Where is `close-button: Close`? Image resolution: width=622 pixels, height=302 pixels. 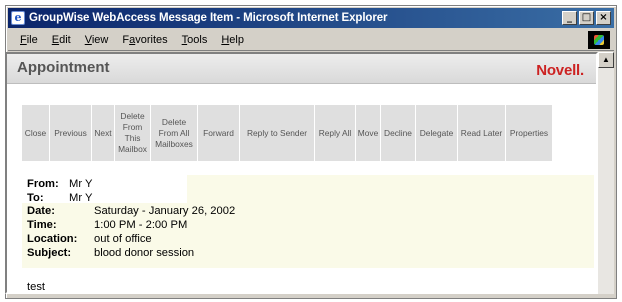 close-button: Close is located at coordinates (35, 133).